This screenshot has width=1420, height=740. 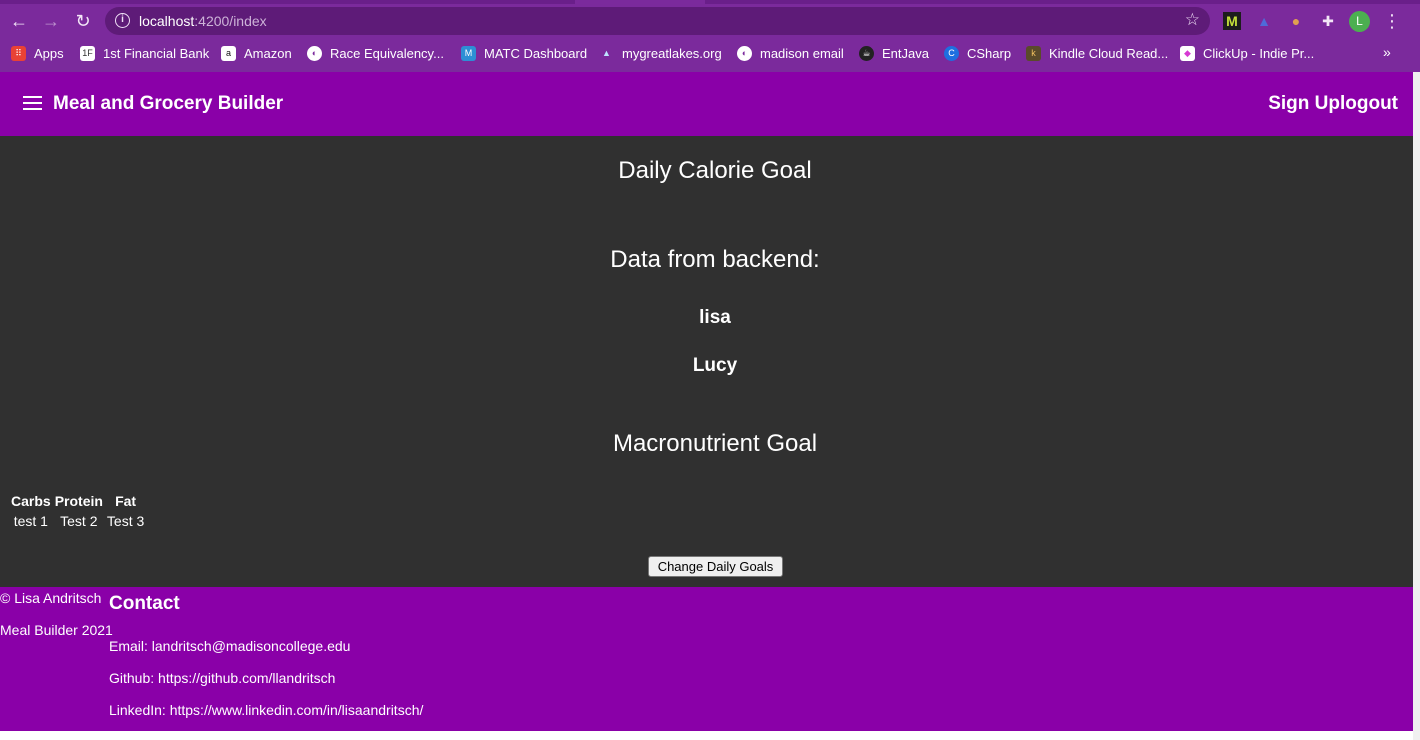 What do you see at coordinates (83, 21) in the screenshot?
I see `reload-icon: ↻` at bounding box center [83, 21].